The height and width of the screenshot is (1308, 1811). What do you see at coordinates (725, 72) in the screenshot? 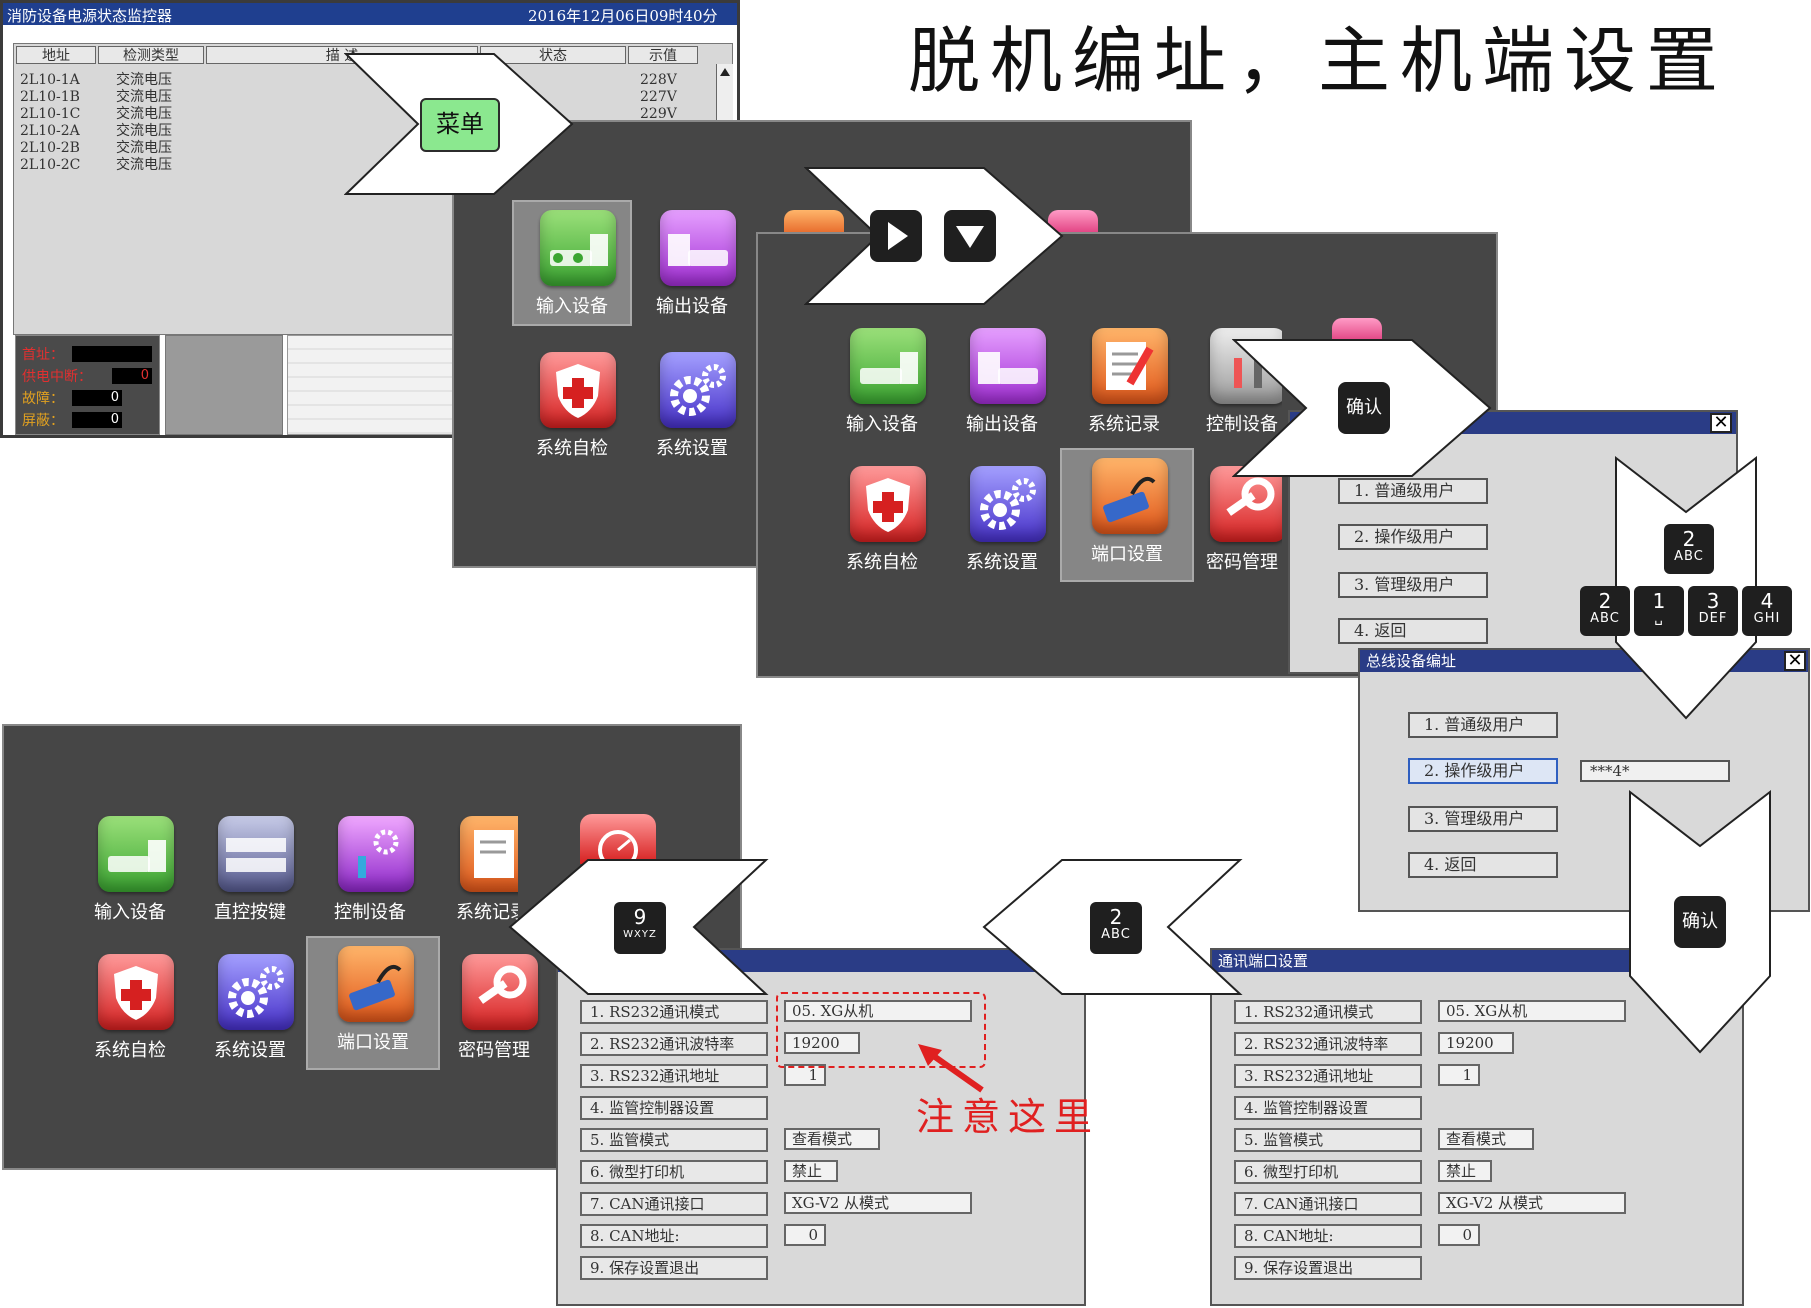
I see `scroll-up-icon` at bounding box center [725, 72].